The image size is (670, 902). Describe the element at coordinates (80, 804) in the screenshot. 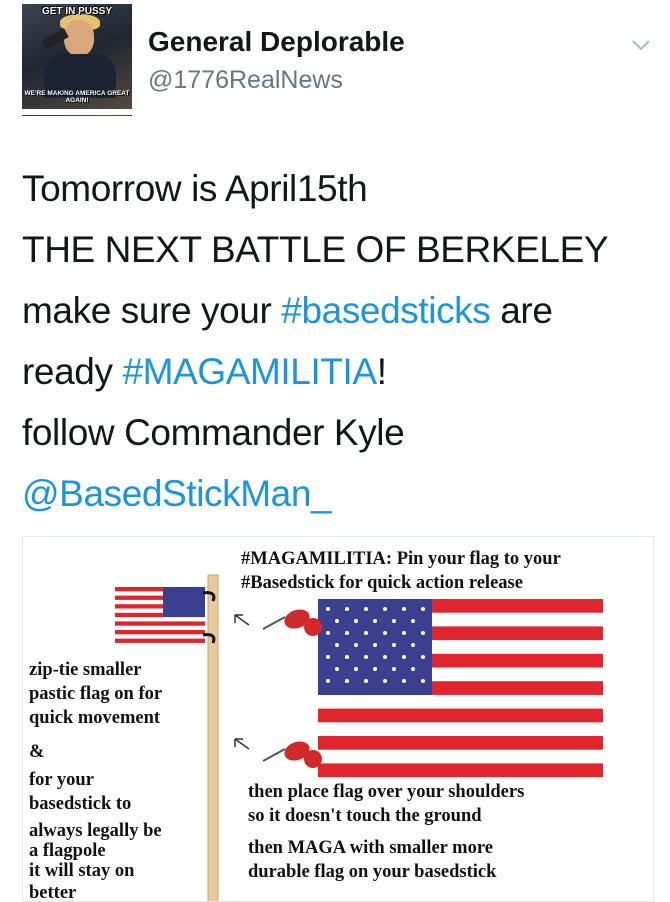

I see `left-caption-line: basedstick to` at that location.